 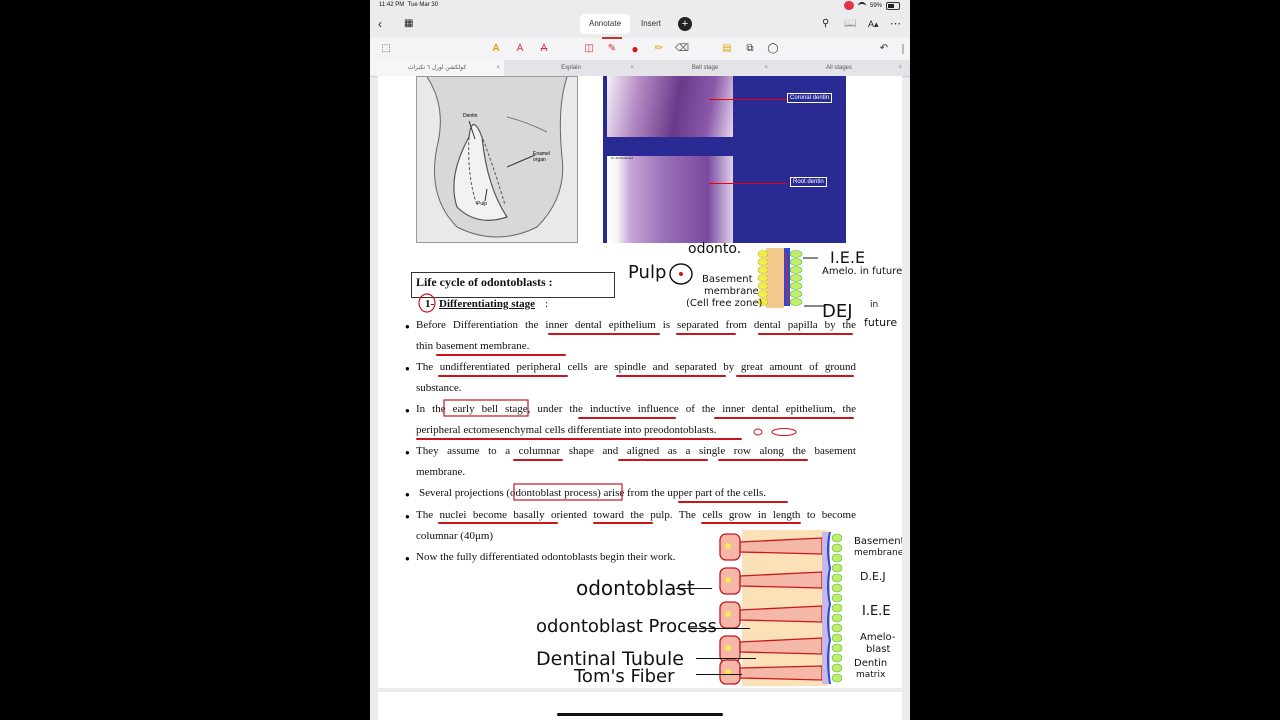 I want to click on undo-icon: ↶, so click(x=884, y=49).